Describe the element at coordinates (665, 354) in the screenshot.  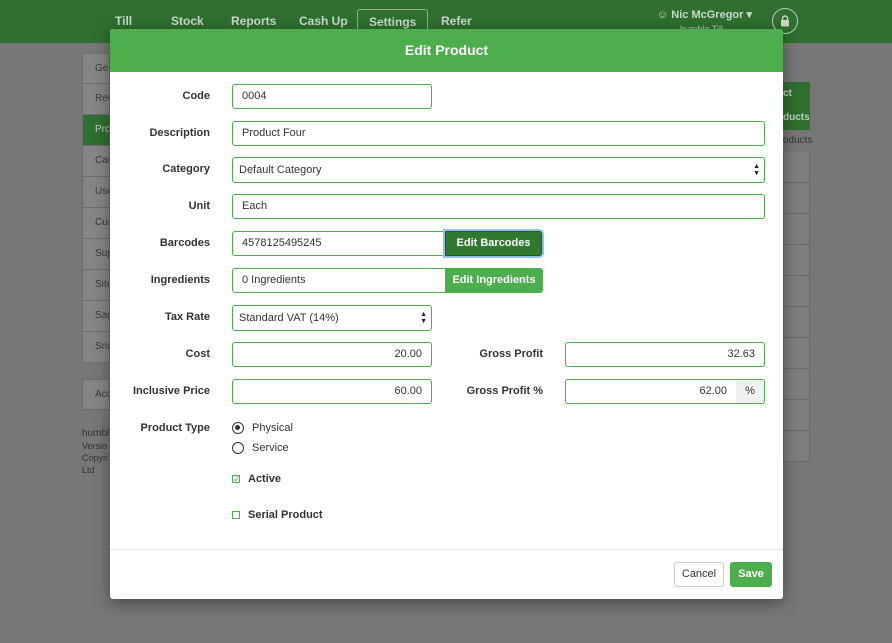
I see `gross-profit-input: 32.63` at that location.